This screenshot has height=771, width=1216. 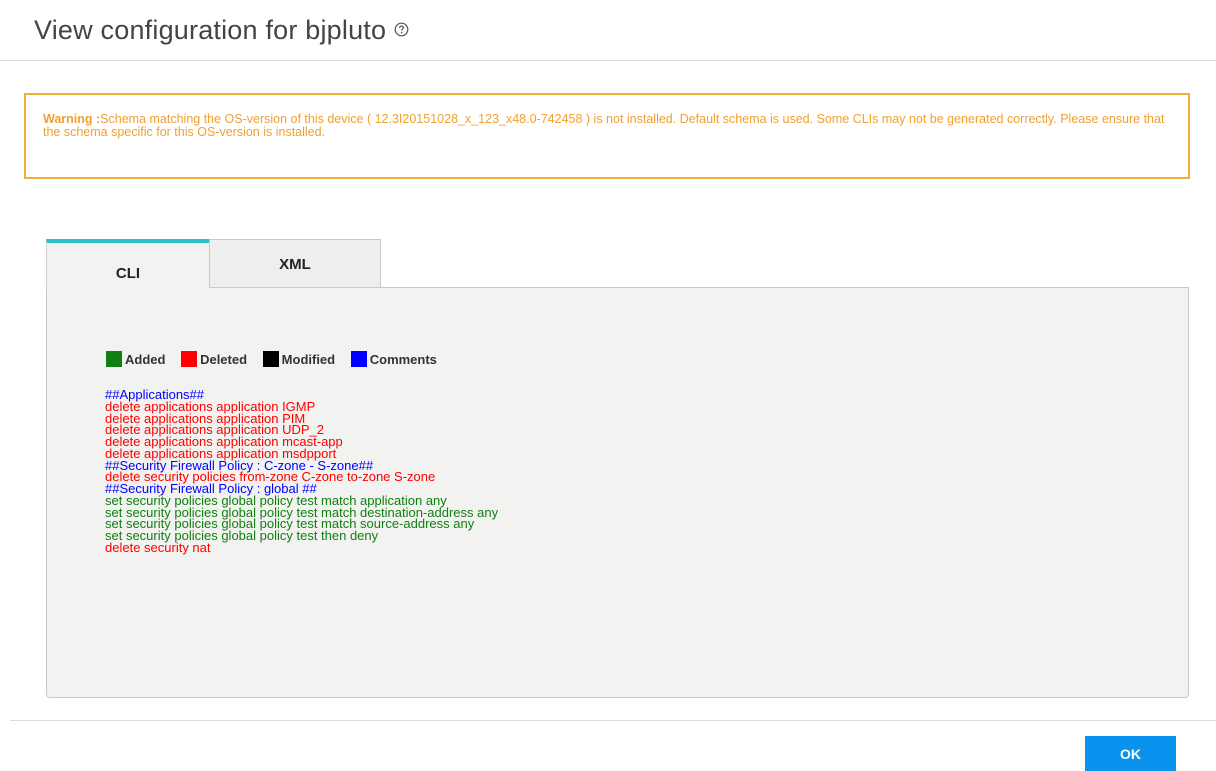 What do you see at coordinates (189, 359) in the screenshot?
I see `legend-swatch-deleted` at bounding box center [189, 359].